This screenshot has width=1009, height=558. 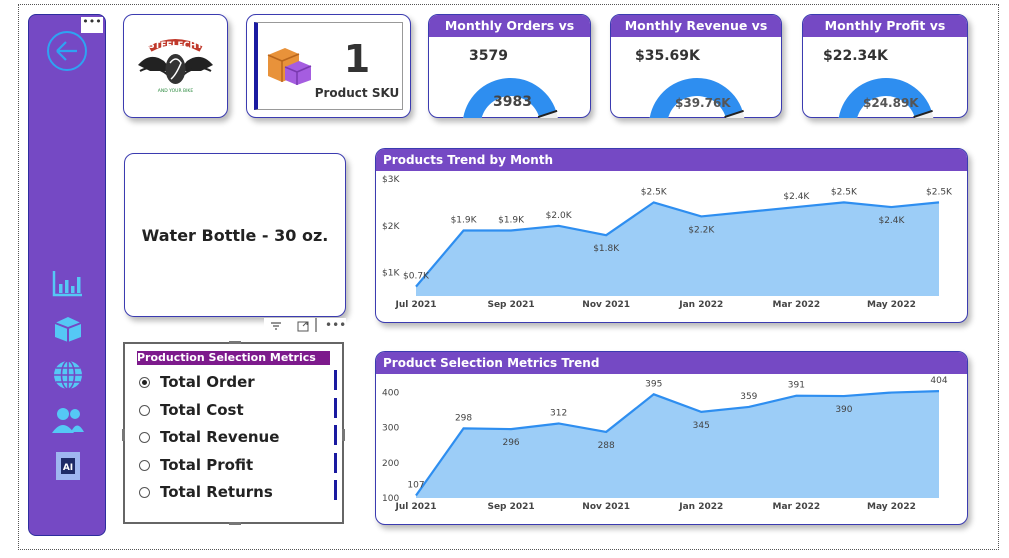 I want to click on data-label: 296, so click(x=510, y=443).